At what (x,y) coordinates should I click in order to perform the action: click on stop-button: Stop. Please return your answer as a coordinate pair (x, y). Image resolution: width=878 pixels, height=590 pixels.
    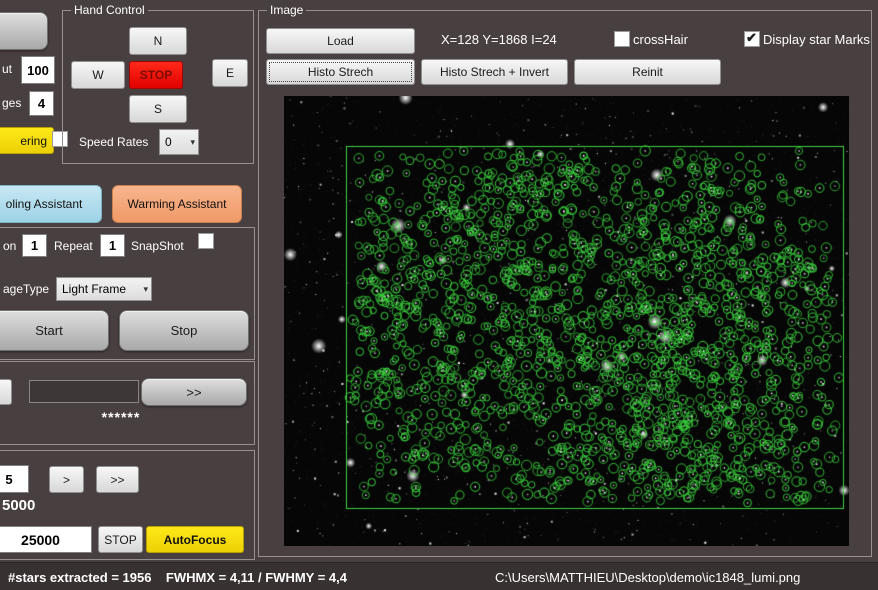
    Looking at the image, I should click on (184, 330).